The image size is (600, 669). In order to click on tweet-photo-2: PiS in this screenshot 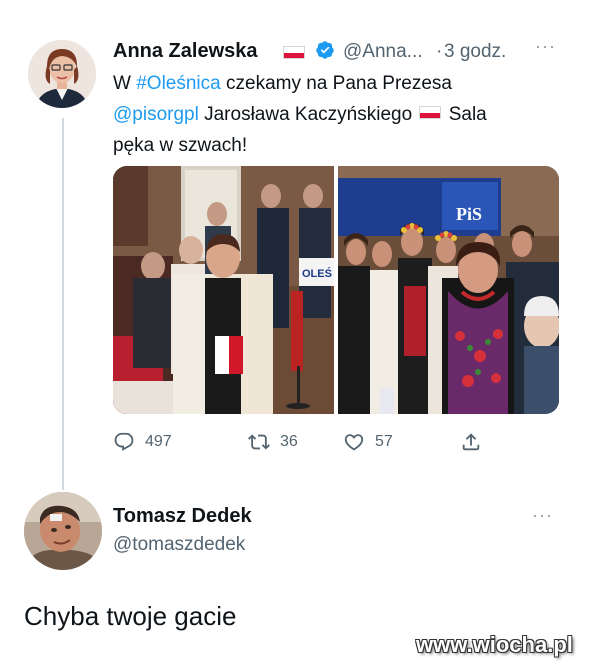, I will do `click(448, 290)`.